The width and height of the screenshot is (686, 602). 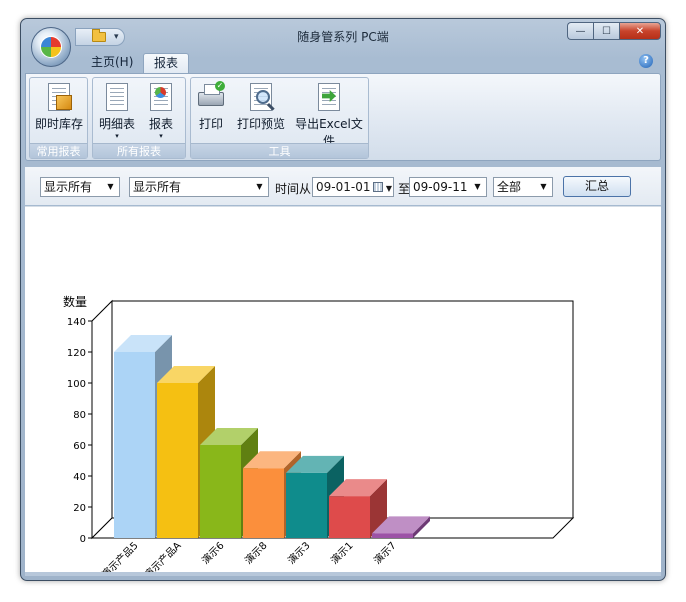 What do you see at coordinates (261, 97) in the screenshot?
I see `print-preview-icon` at bounding box center [261, 97].